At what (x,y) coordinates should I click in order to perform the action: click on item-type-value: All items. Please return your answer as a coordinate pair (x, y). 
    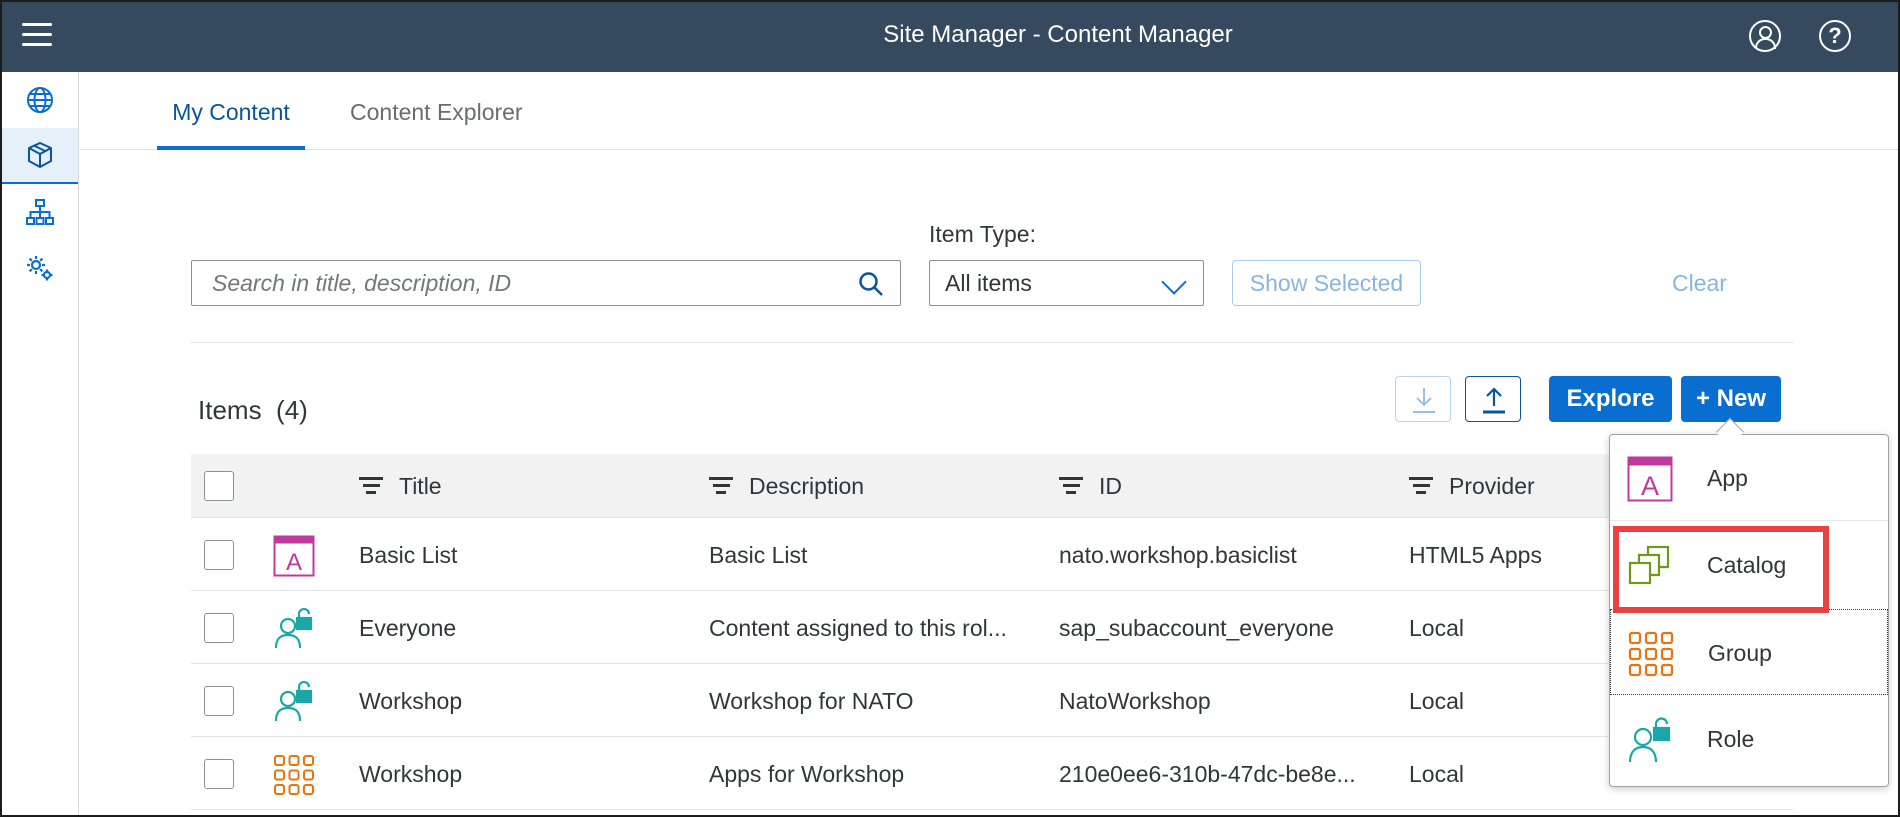
    Looking at the image, I should click on (988, 283).